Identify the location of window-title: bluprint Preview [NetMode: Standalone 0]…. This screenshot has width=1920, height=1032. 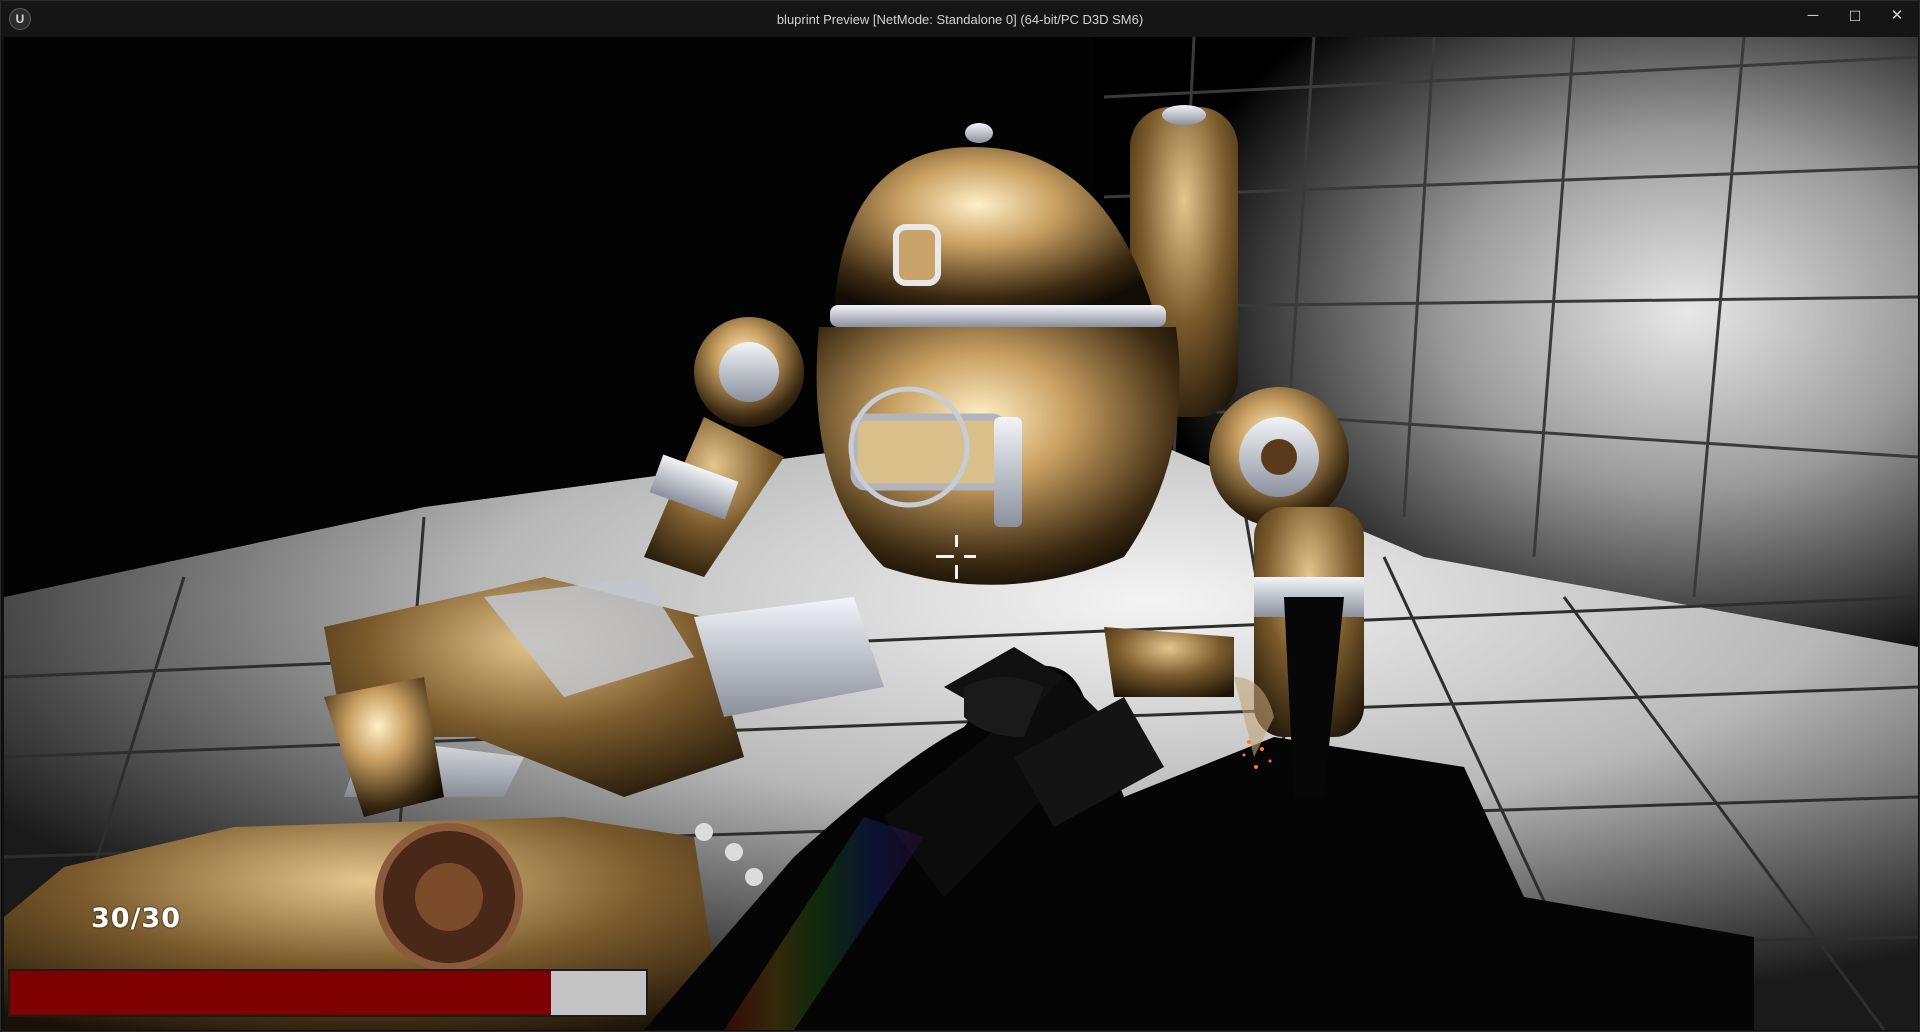
(960, 19).